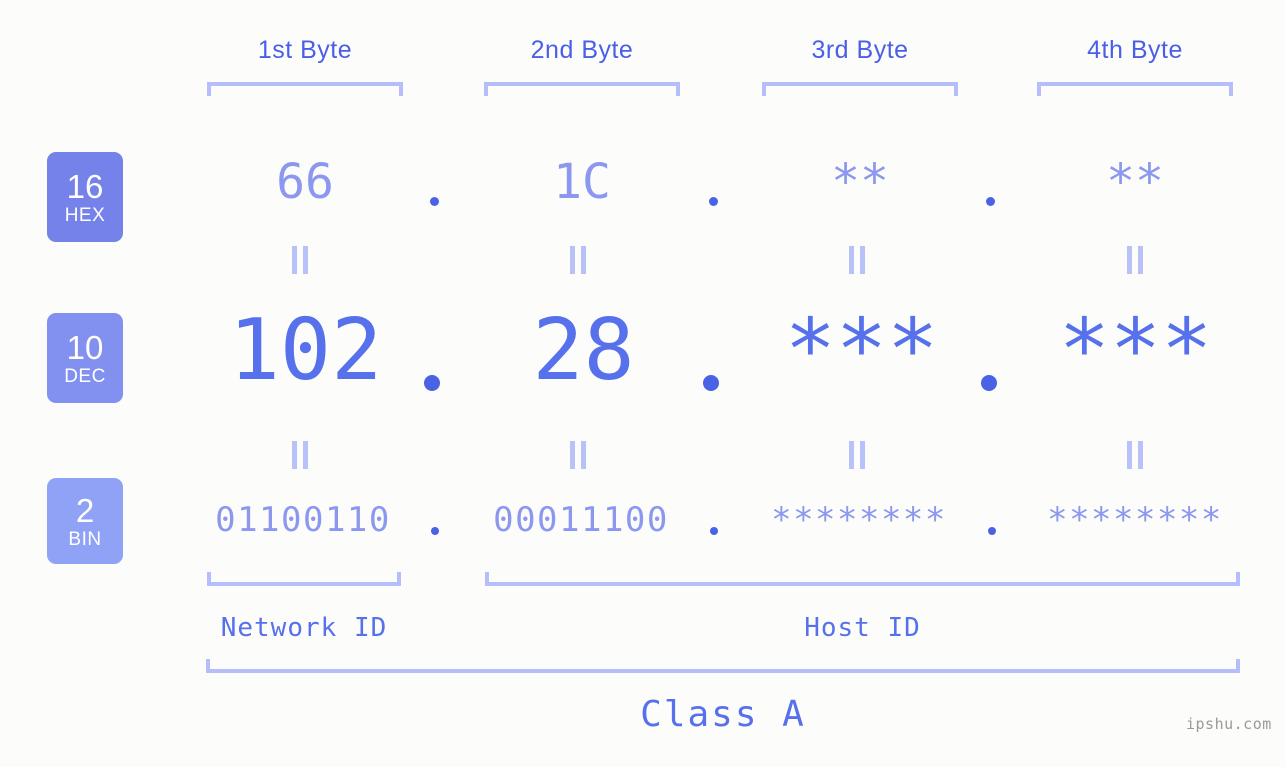 The height and width of the screenshot is (767, 1285). Describe the element at coordinates (1135, 350) in the screenshot. I see `dec-byte-value-4: ***` at that location.